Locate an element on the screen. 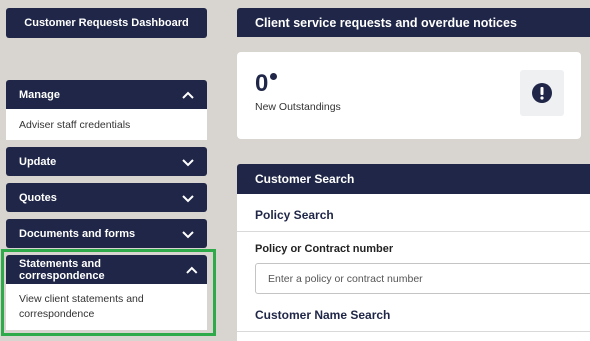 This screenshot has width=590, height=341. outstanding-count: 0 is located at coordinates (262, 83).